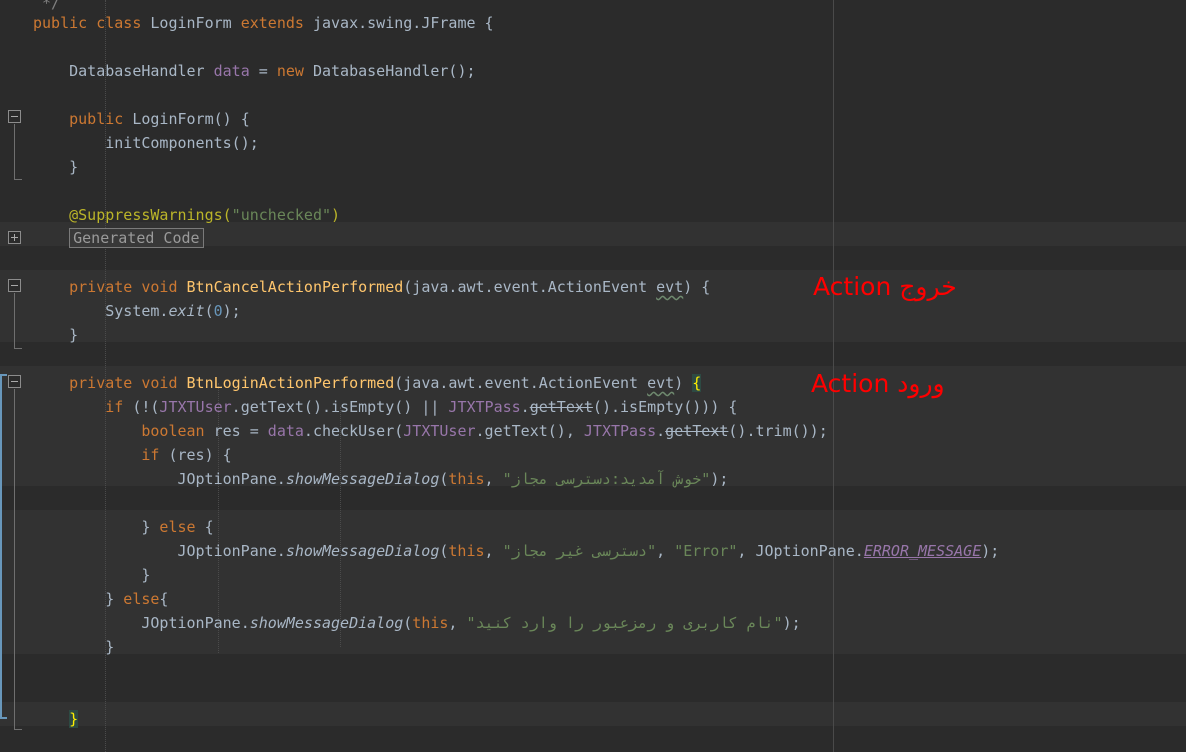 This screenshot has width=1186, height=752. Describe the element at coordinates (706, 551) in the screenshot. I see `code-token-string: "Error"` at that location.